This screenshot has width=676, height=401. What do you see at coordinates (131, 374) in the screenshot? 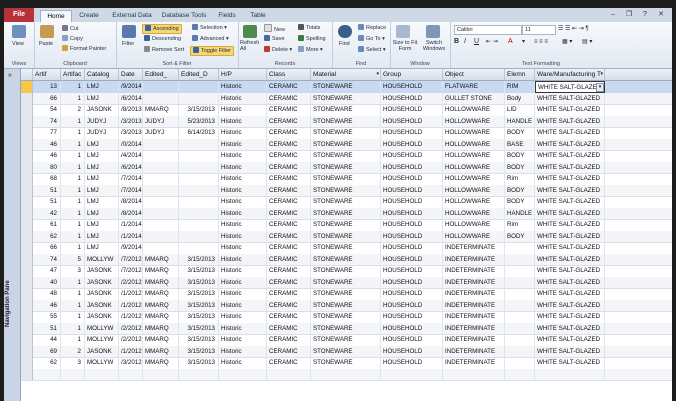
I see `cell-date` at bounding box center [131, 374].